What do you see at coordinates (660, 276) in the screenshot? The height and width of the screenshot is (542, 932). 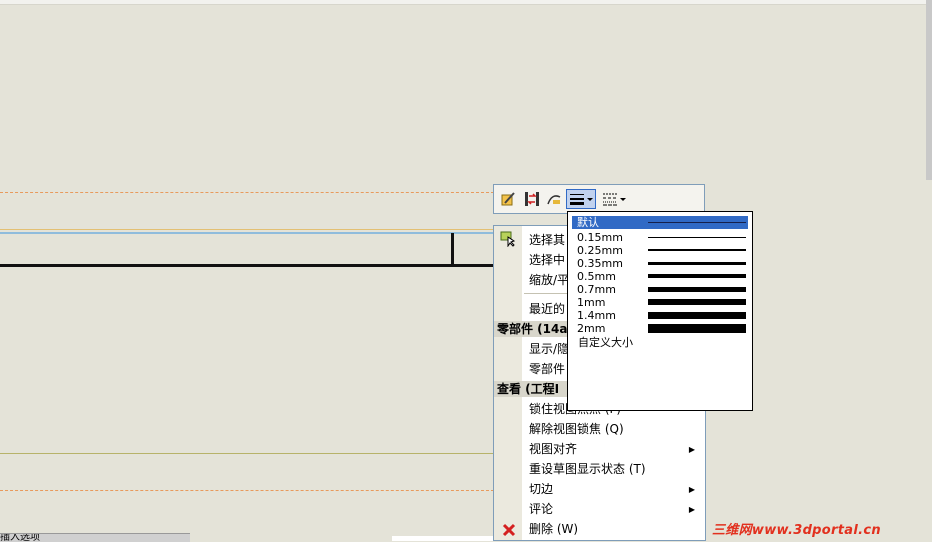 I see `line-weight-option: 0.5mm` at bounding box center [660, 276].